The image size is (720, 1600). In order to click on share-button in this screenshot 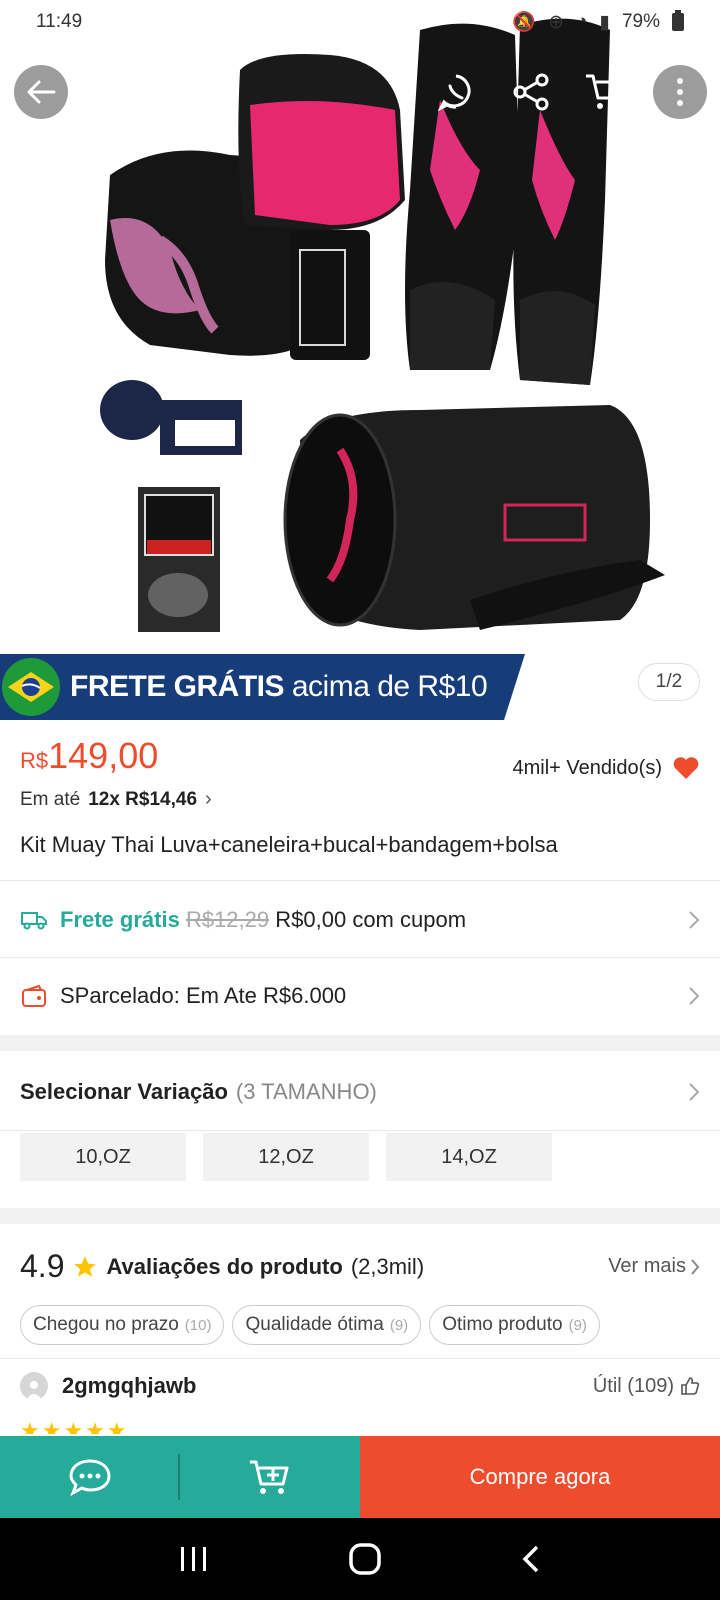, I will do `click(531, 92)`.